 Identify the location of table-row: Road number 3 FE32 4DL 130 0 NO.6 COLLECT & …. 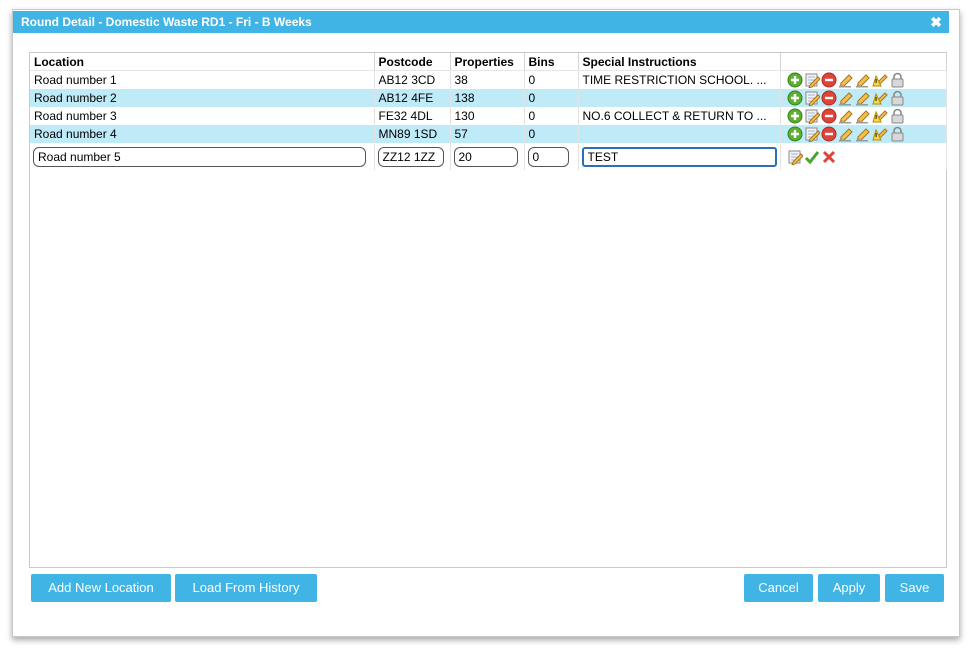
(488, 116).